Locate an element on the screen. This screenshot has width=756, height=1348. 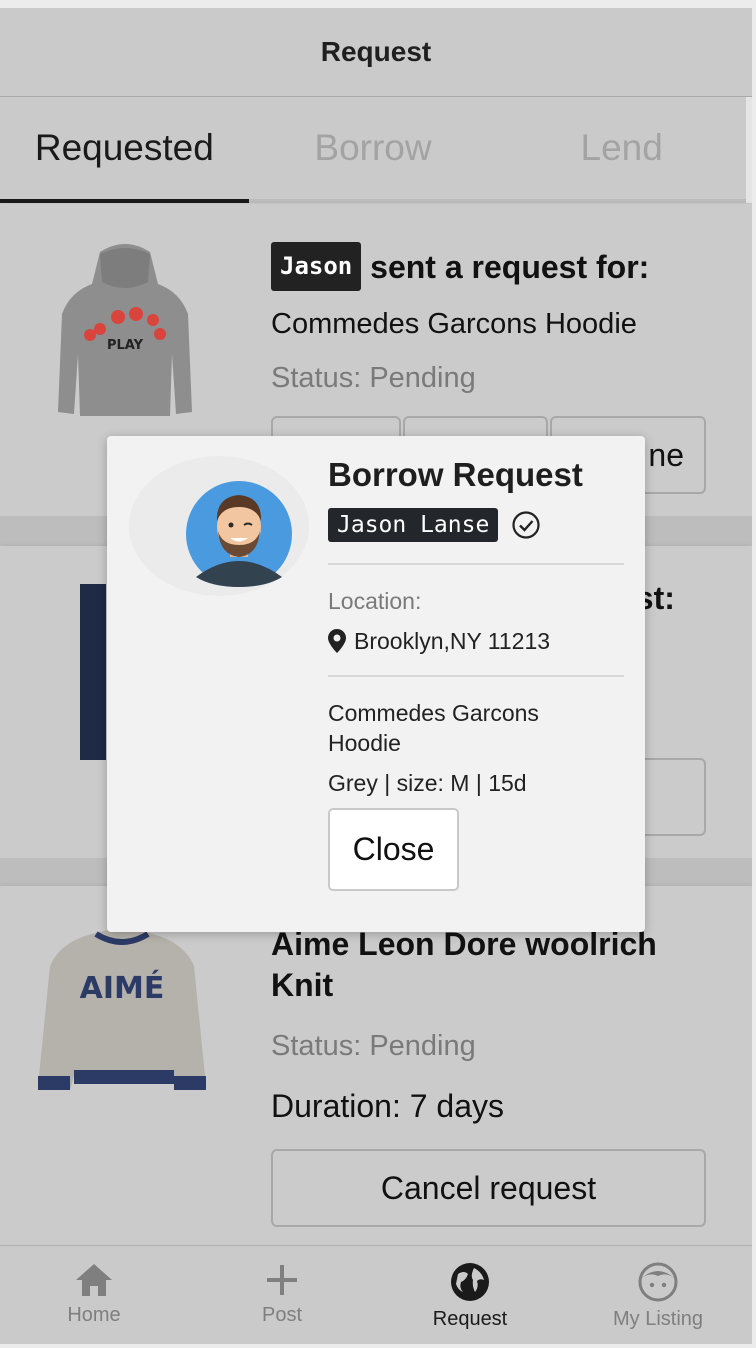
card-title: Jason sent a request for: is located at coordinates (460, 266).